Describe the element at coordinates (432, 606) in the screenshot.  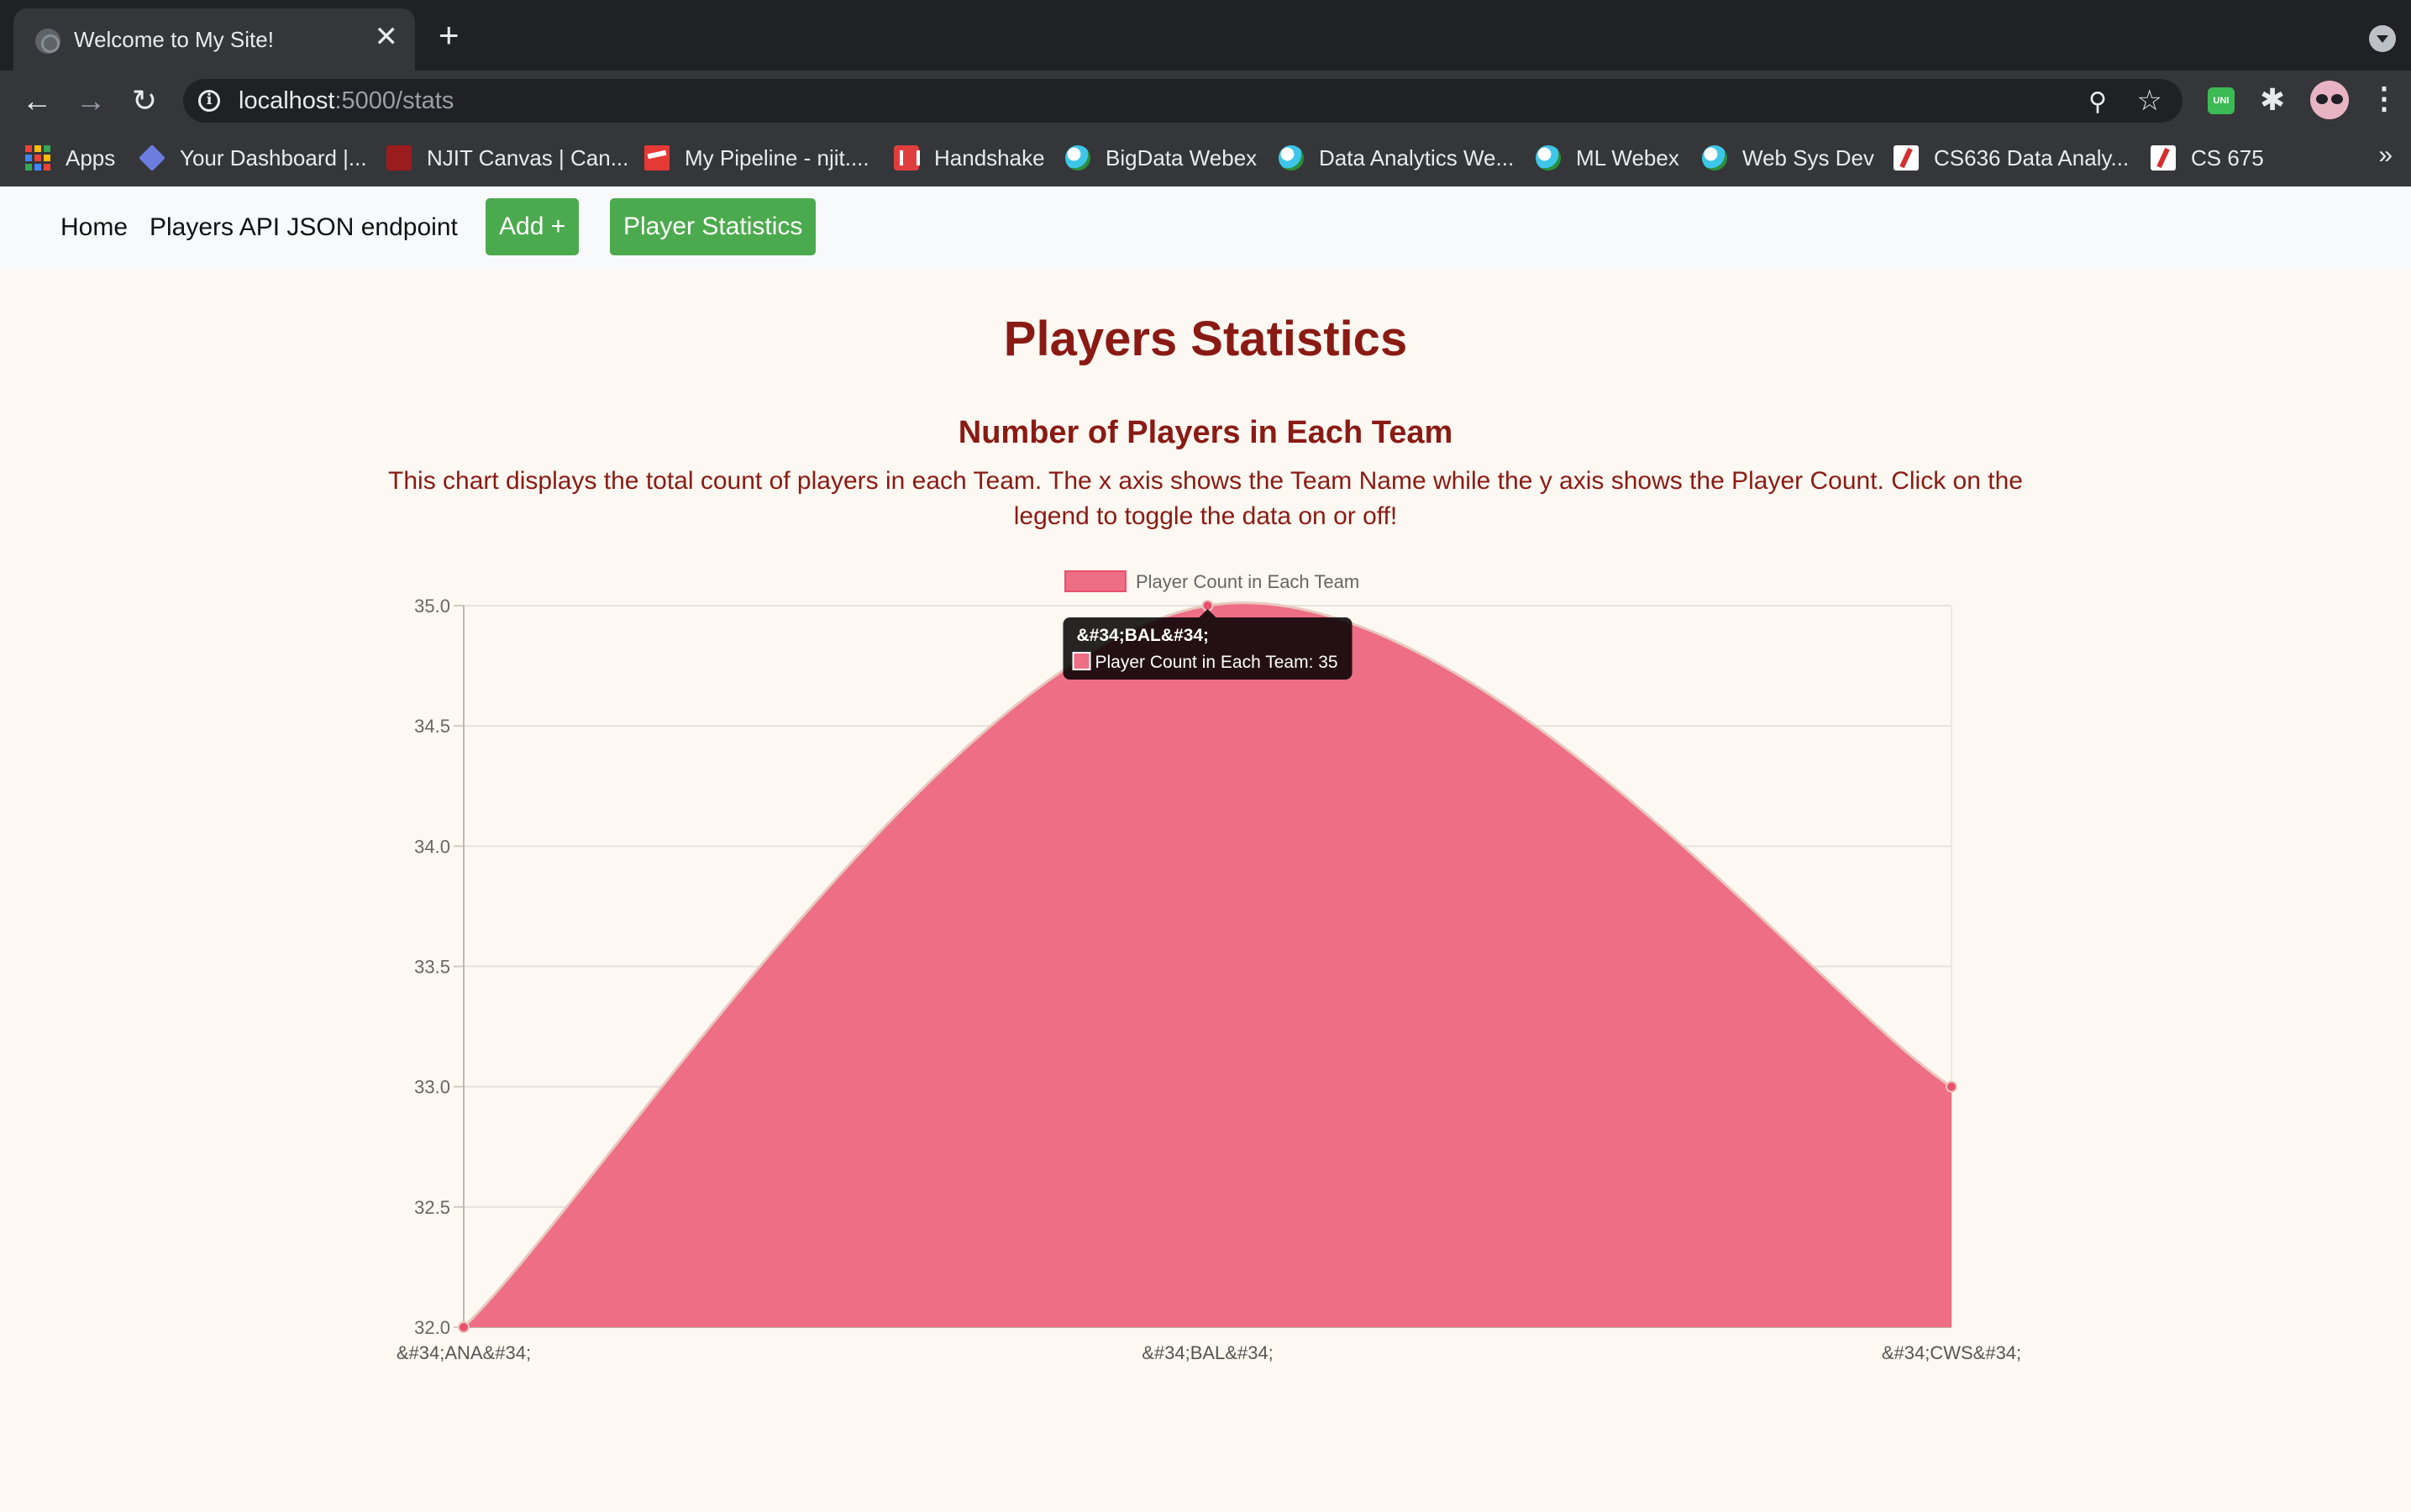
I see `y-tick-label: 35.0` at that location.